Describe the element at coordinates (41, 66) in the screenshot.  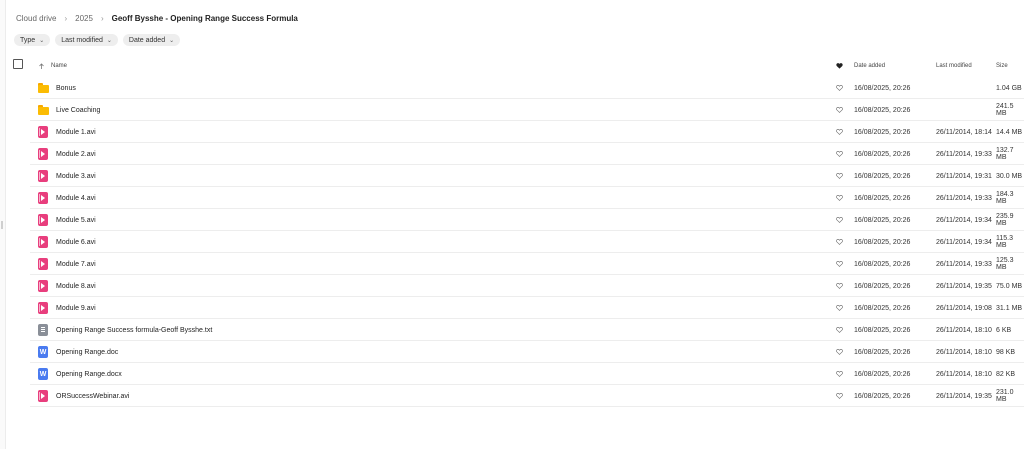
I see `arrow-up-icon` at that location.